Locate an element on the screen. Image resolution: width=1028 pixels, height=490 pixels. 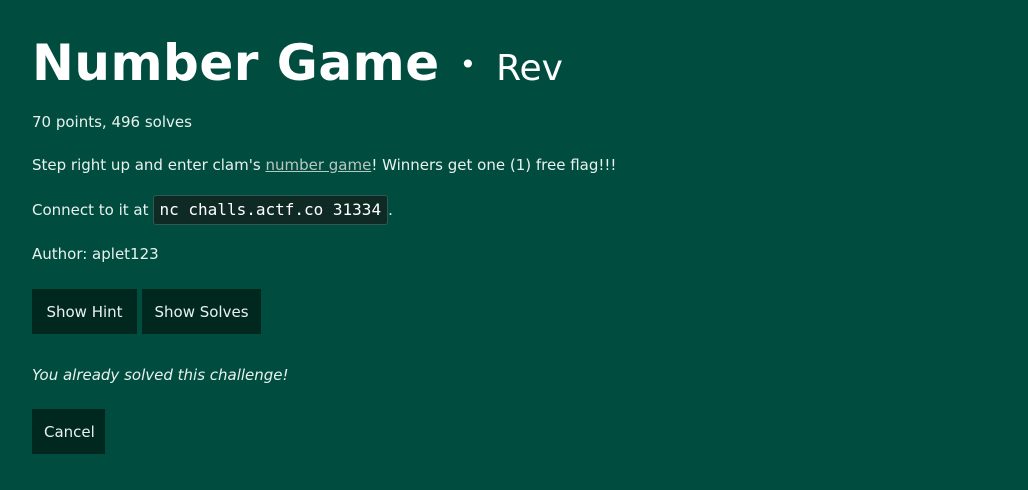
number-game-link: number game is located at coordinates (318, 165).